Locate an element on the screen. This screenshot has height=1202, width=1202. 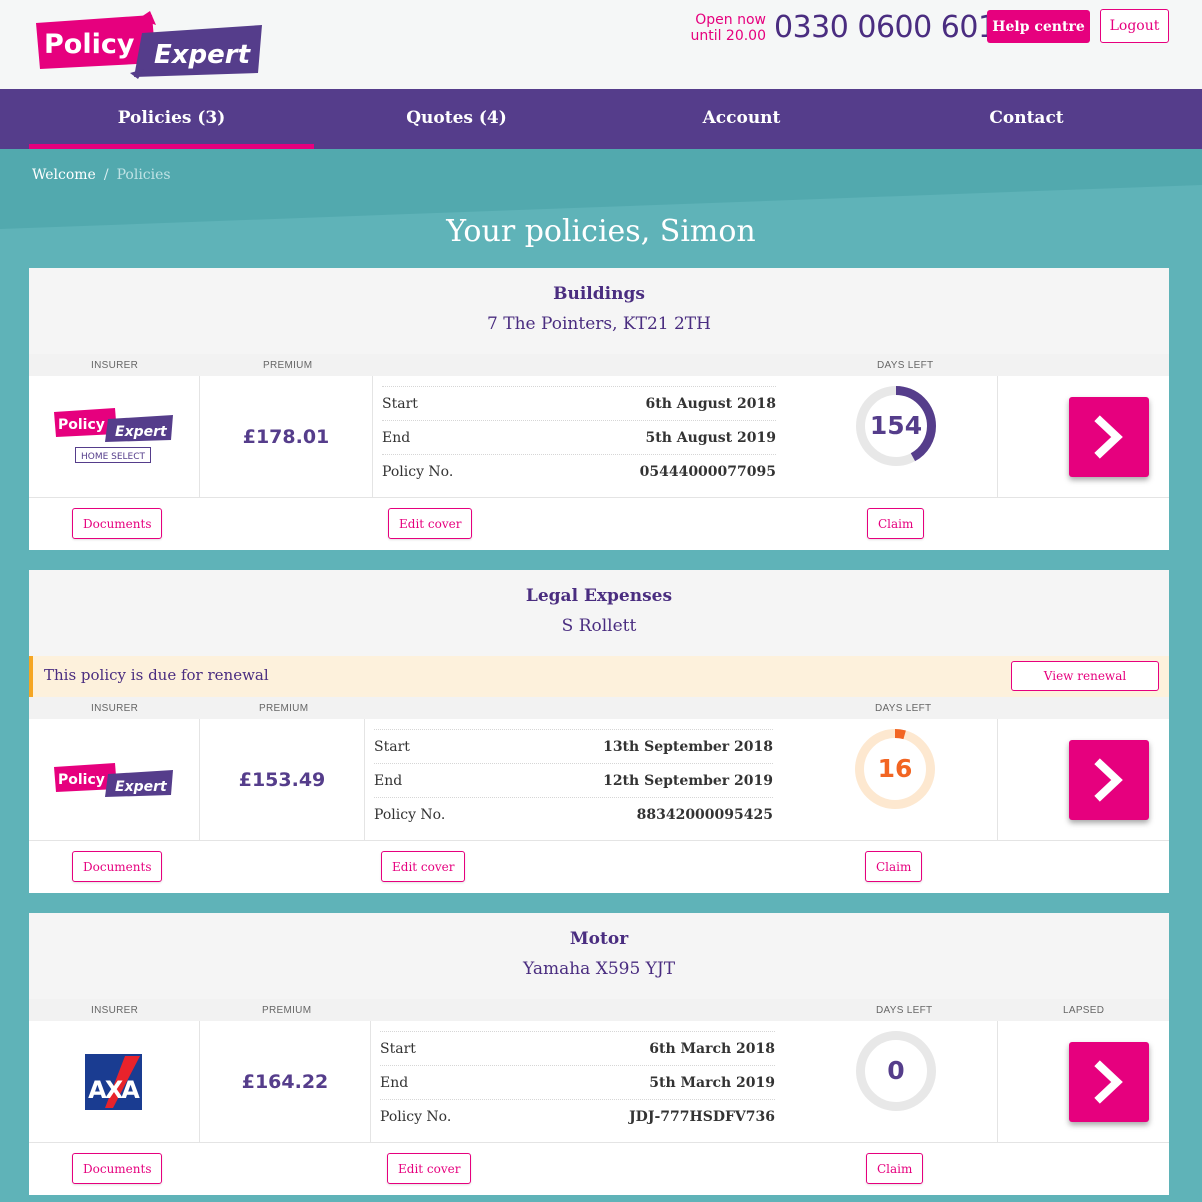
policy-number: 88342000095425 is located at coordinates (704, 815).